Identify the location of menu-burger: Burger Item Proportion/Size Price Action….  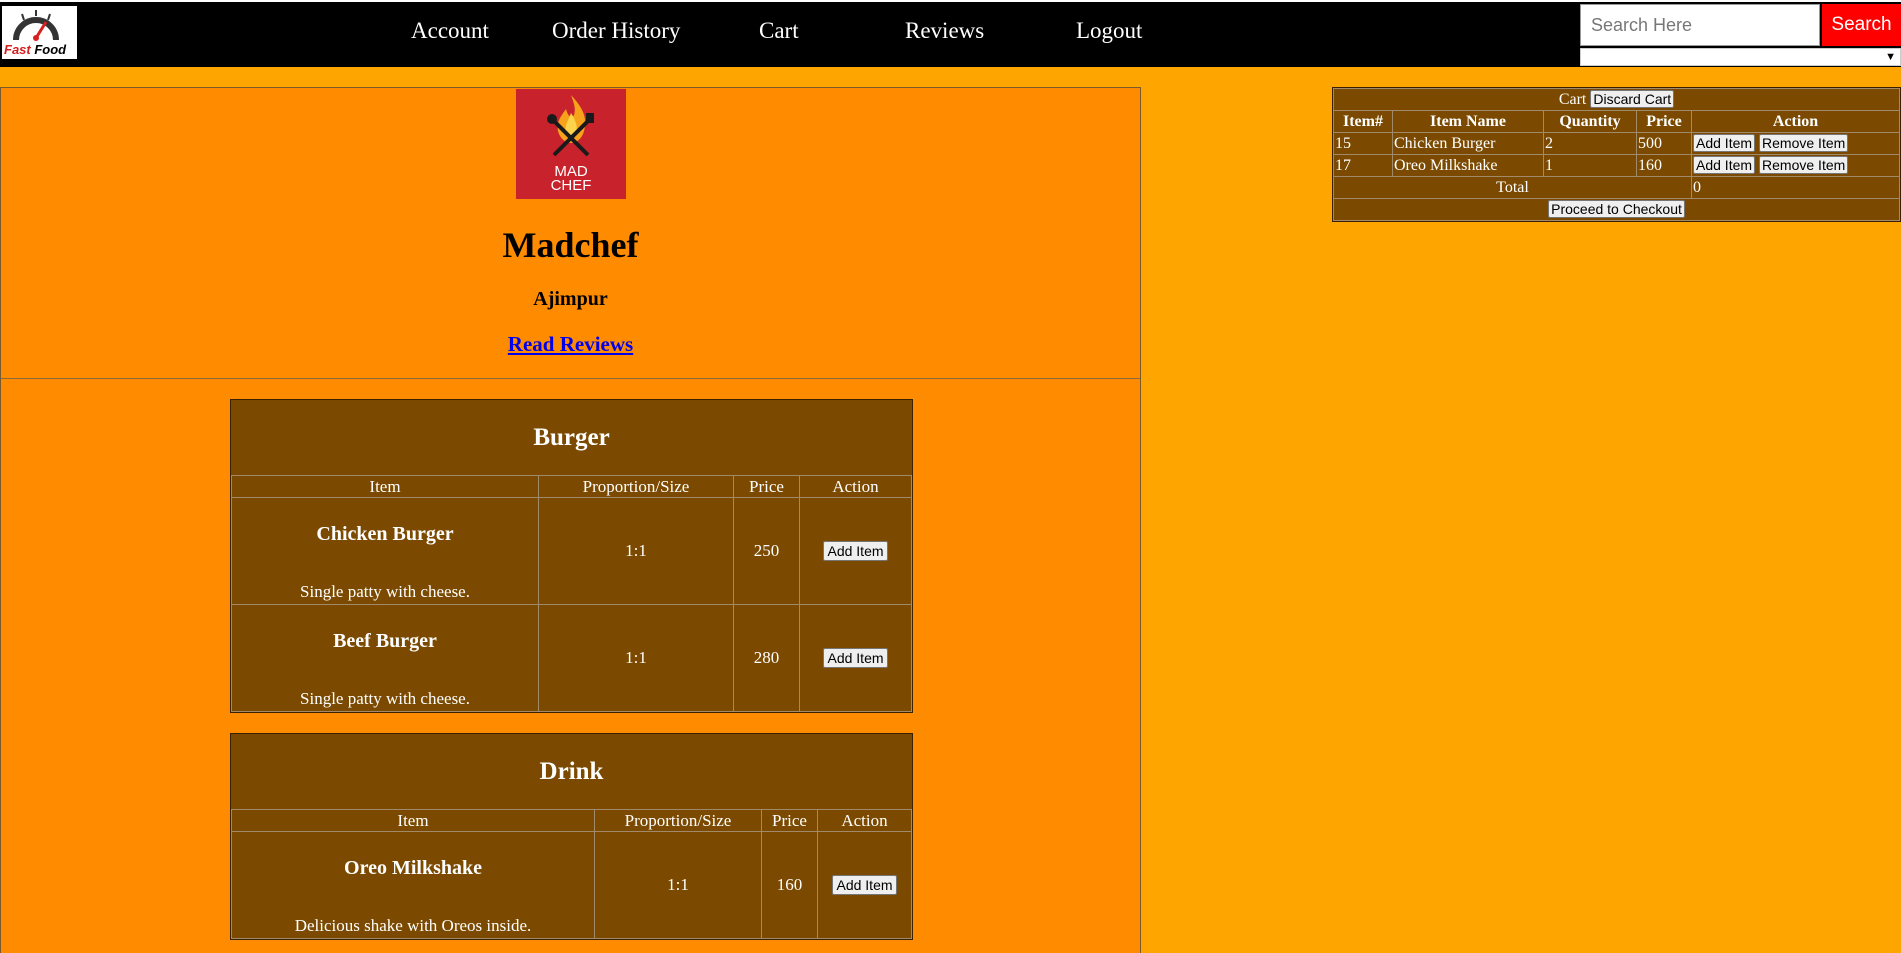
(571, 556).